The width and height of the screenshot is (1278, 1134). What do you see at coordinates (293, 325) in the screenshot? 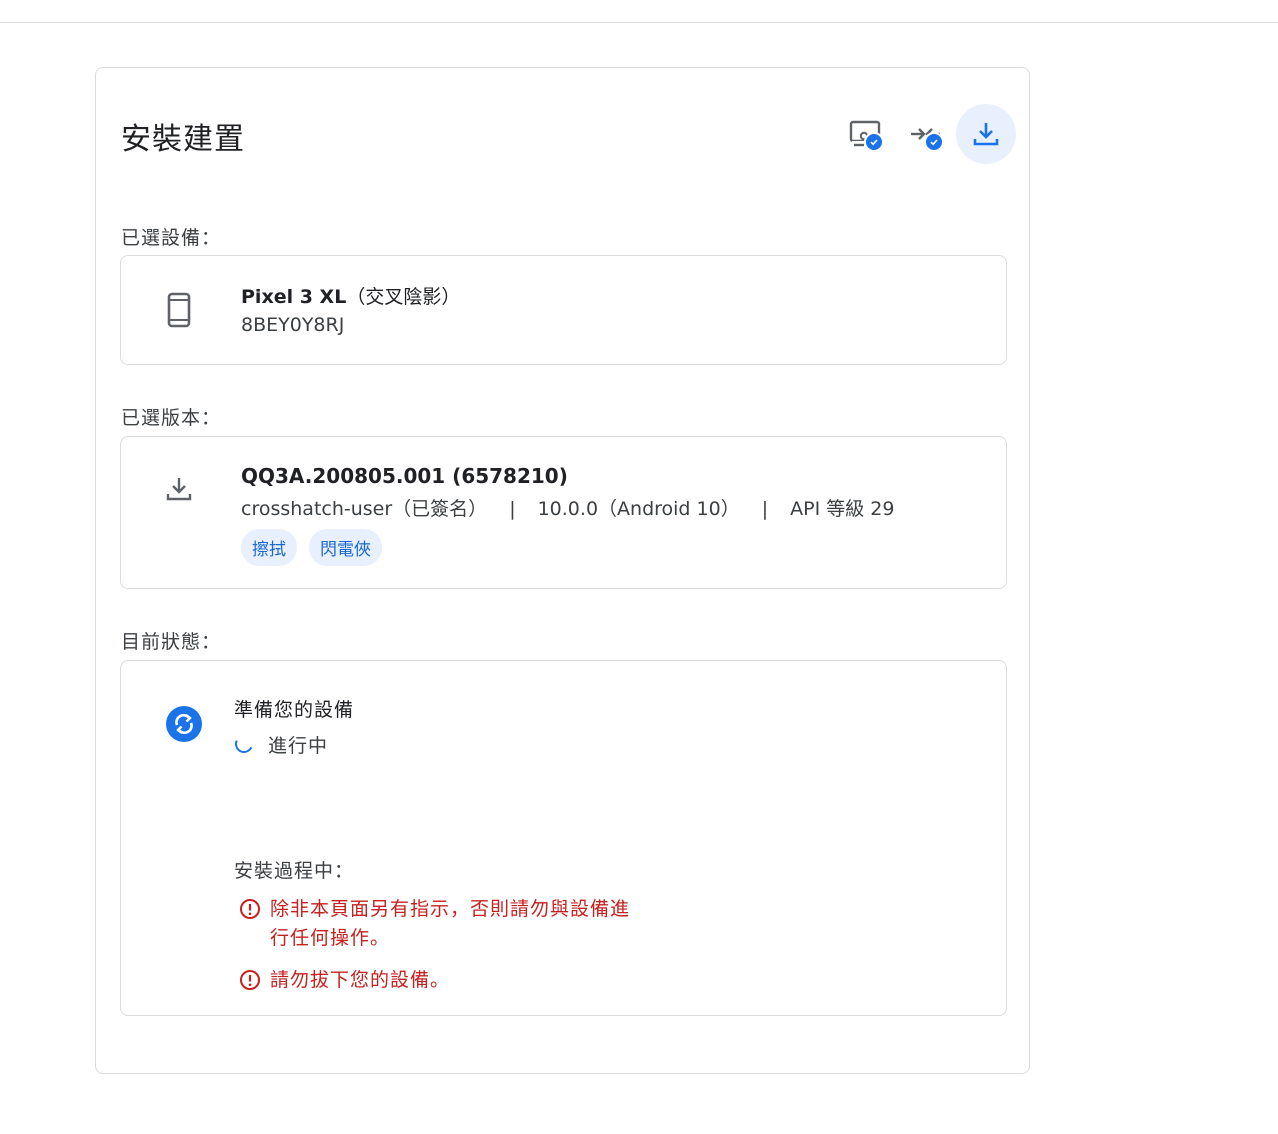
I see `device-serial: 8BEY0Y8RJ` at bounding box center [293, 325].